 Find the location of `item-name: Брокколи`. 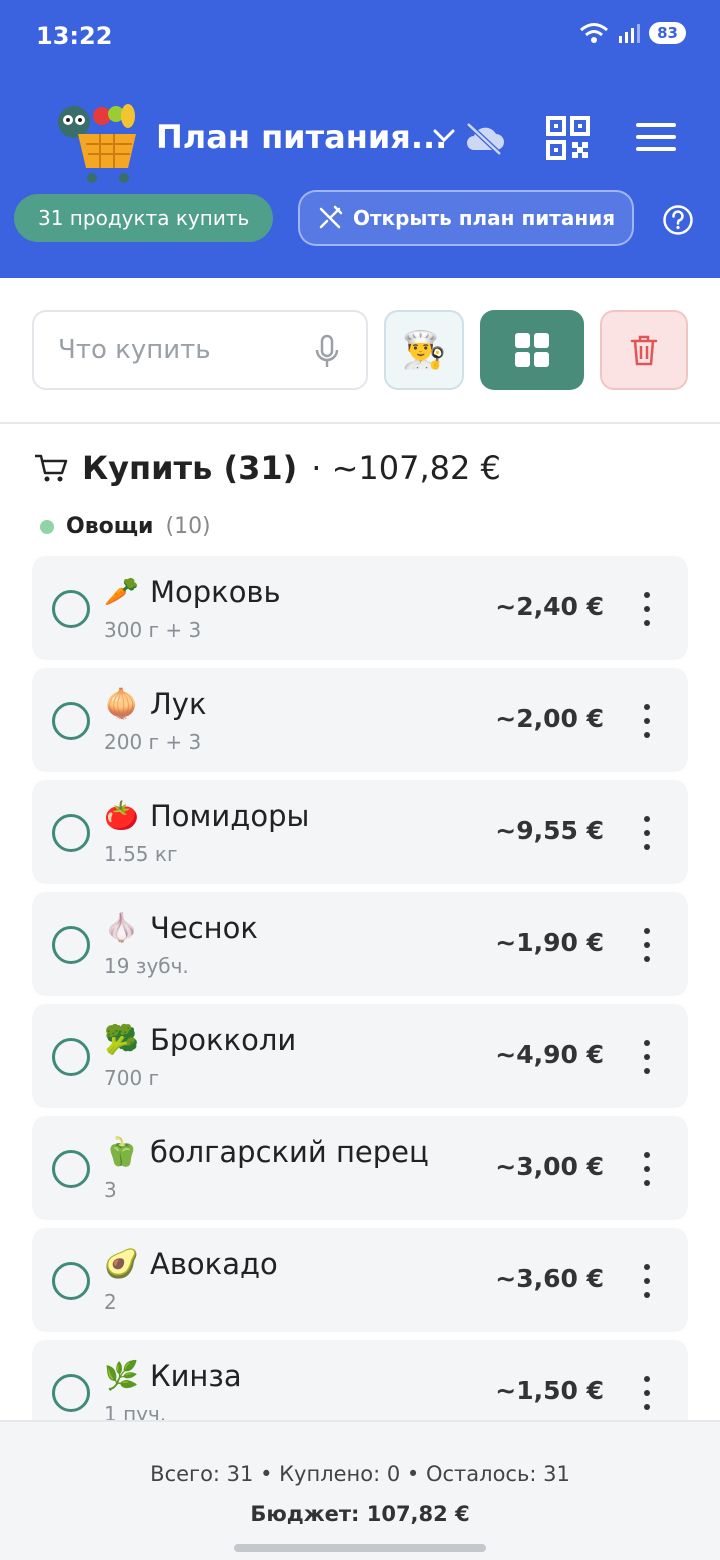

item-name: Брокколи is located at coordinates (223, 1040).